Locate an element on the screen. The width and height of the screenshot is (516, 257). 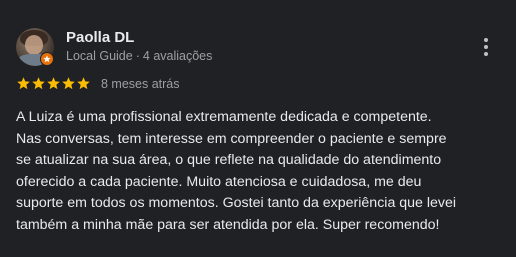
local-guide-badge-icon is located at coordinates (47, 59).